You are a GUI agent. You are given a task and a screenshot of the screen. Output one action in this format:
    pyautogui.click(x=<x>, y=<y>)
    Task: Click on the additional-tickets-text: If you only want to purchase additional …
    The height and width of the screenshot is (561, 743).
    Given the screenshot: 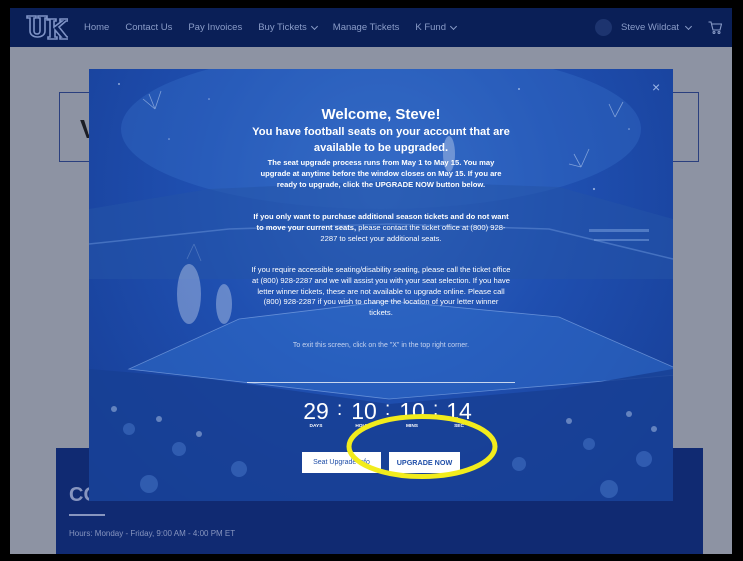 What is the action you would take?
    pyautogui.click(x=381, y=228)
    